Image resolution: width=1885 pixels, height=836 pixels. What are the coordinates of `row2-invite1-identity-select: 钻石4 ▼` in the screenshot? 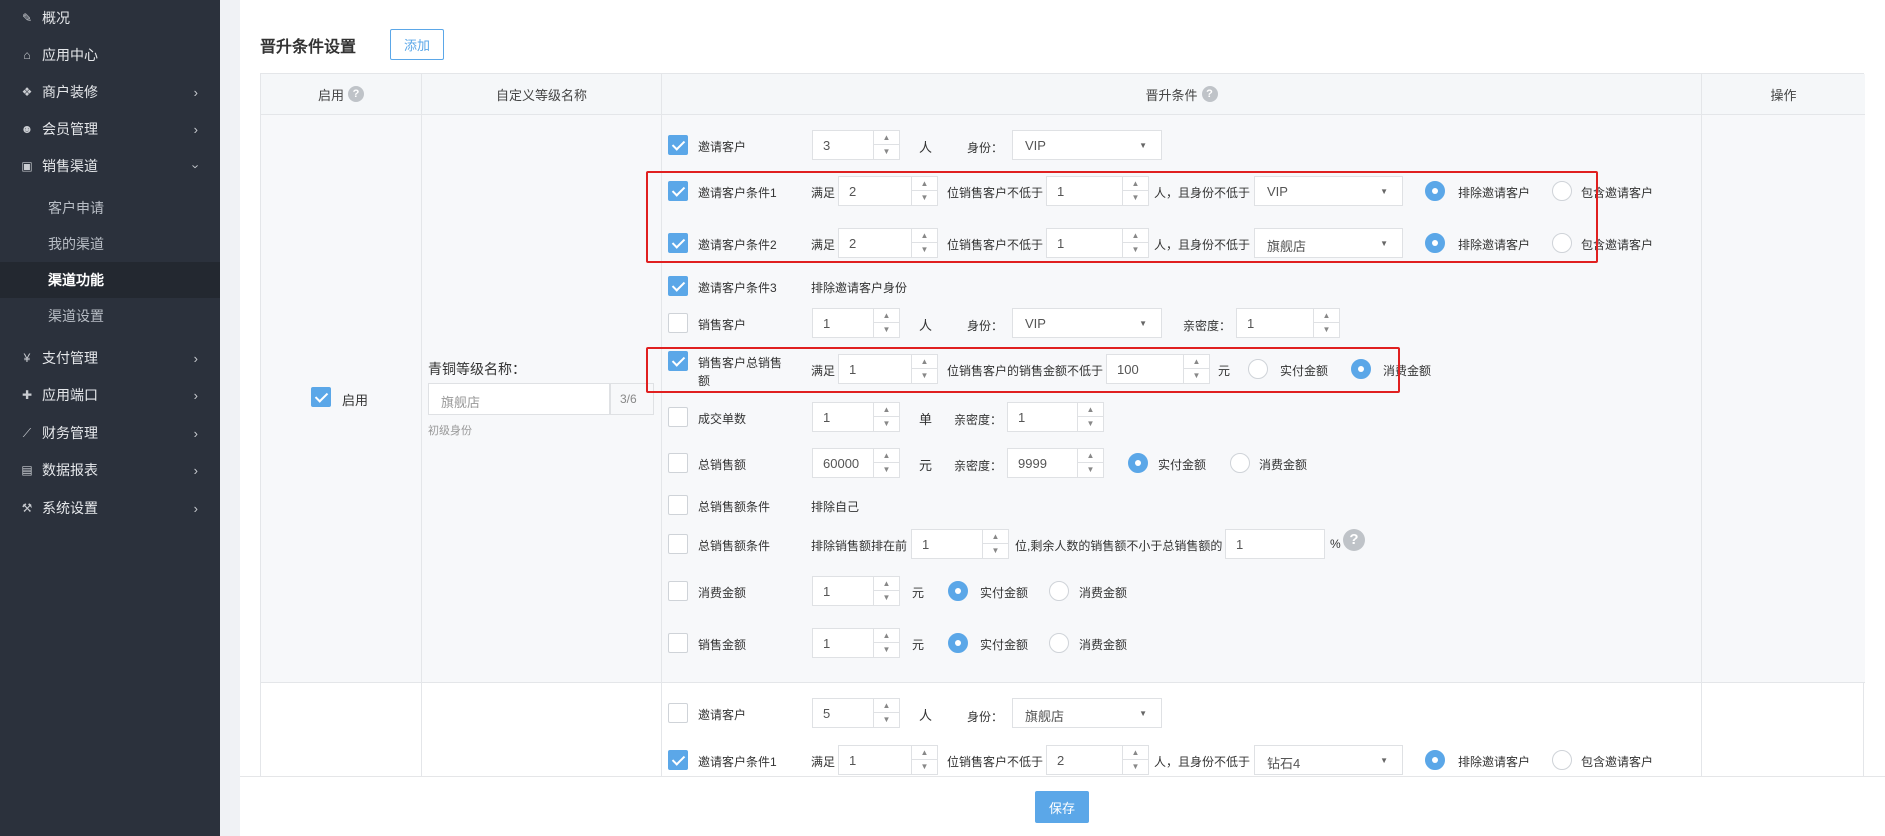 It's located at (1328, 760).